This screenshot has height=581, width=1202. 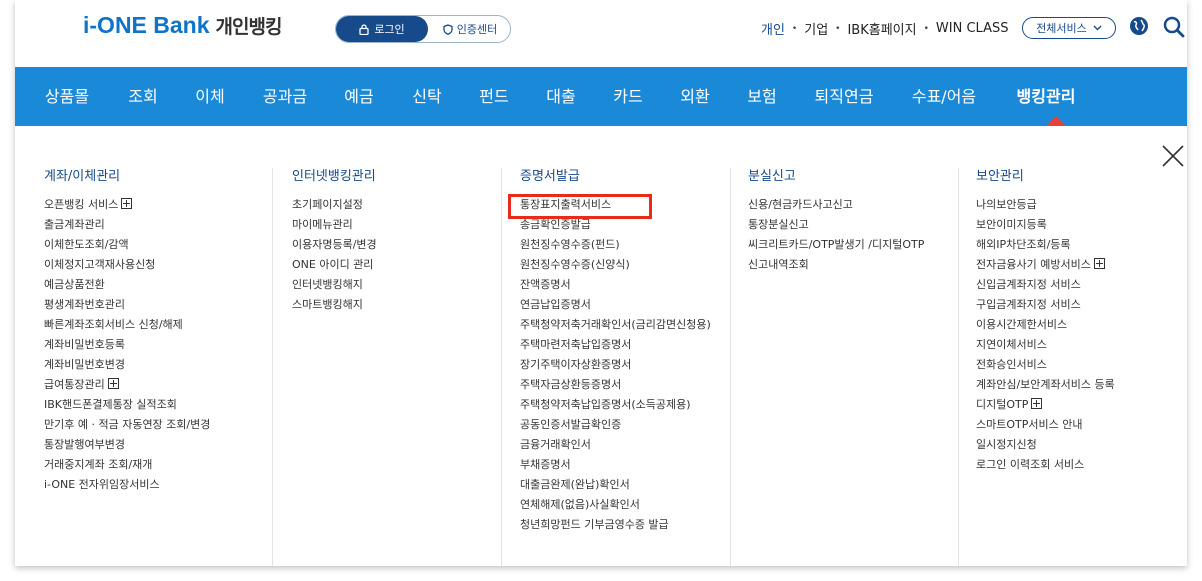 What do you see at coordinates (625, 245) in the screenshot?
I see `menu-item: 원천징수영수증(펀드)` at bounding box center [625, 245].